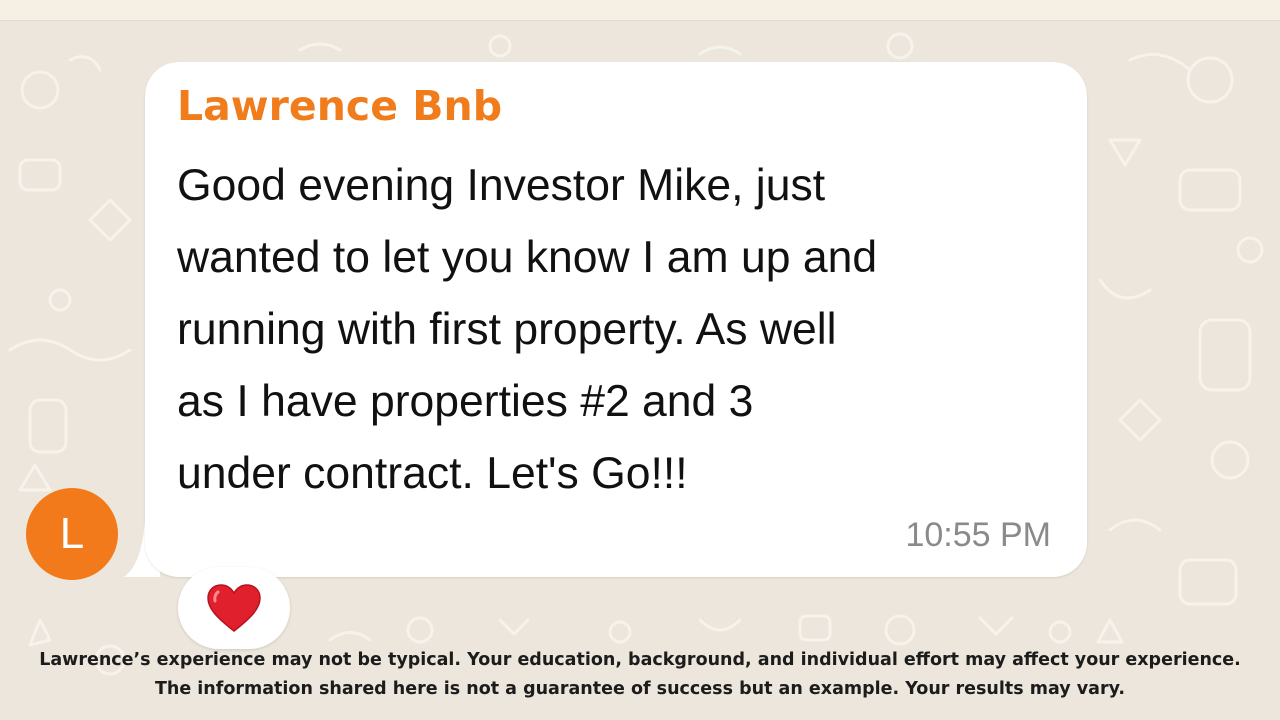 The image size is (1280, 720). What do you see at coordinates (339, 106) in the screenshot?
I see `sender-name: Lawrence Bnb` at bounding box center [339, 106].